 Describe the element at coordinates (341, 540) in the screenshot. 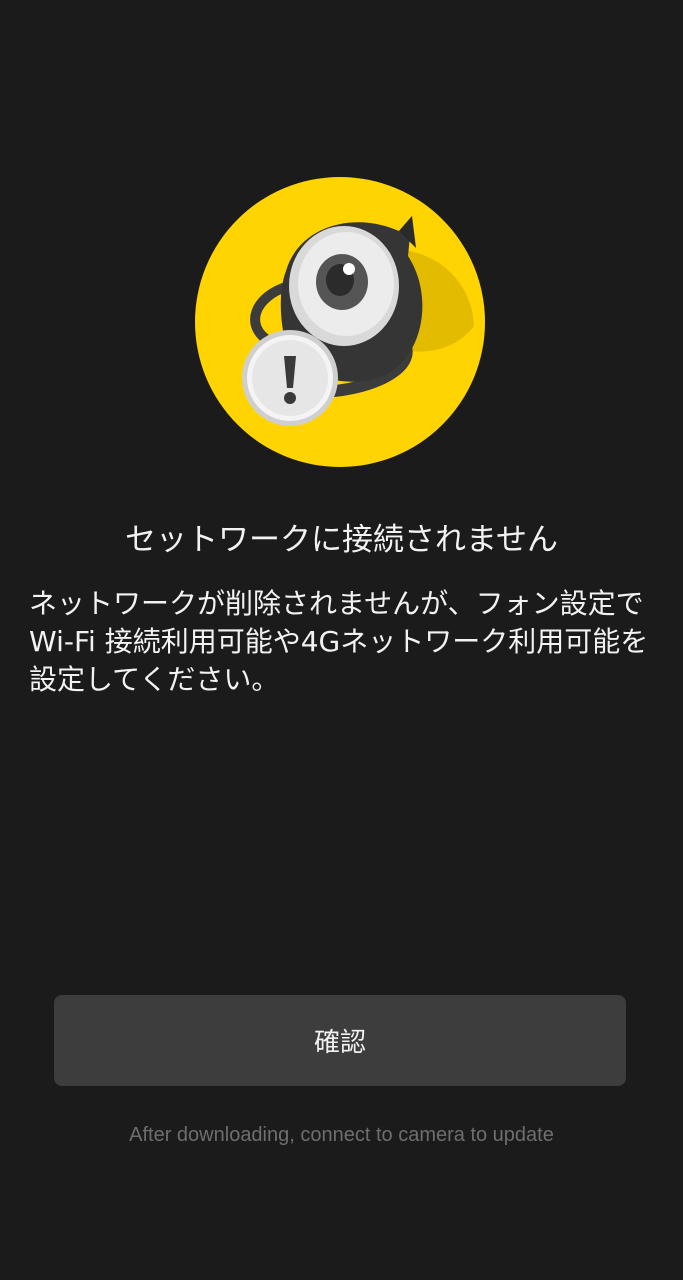

I see `dialog-title: セットワークに接続されません` at that location.